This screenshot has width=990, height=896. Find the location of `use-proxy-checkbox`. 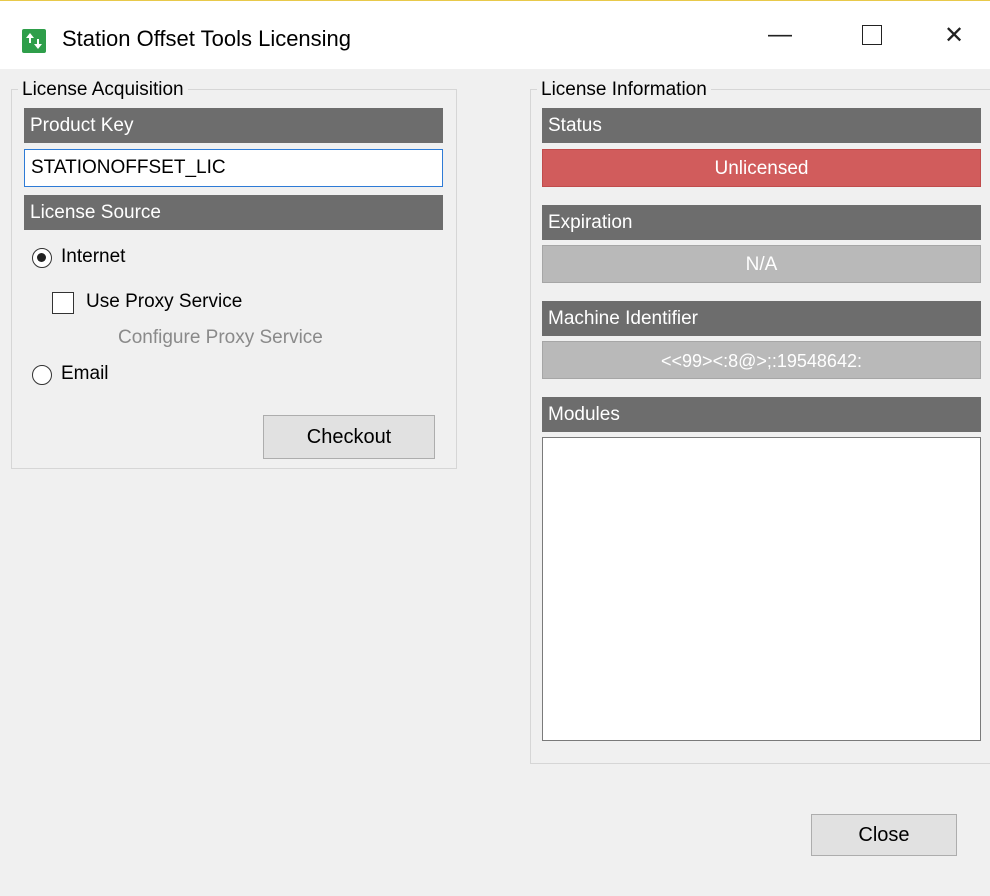

use-proxy-checkbox is located at coordinates (63, 303).